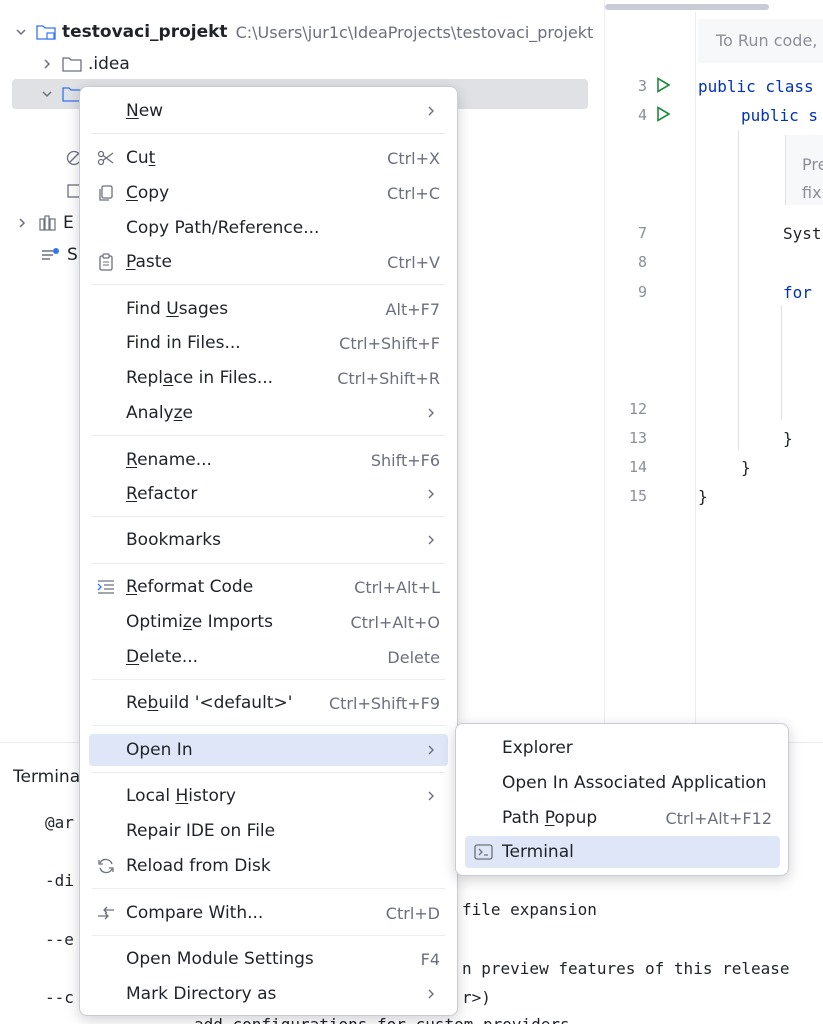  Describe the element at coordinates (268, 343) in the screenshot. I see `menu-item-find-in-files: Find in Files... Ctrl+Shift+F` at that location.